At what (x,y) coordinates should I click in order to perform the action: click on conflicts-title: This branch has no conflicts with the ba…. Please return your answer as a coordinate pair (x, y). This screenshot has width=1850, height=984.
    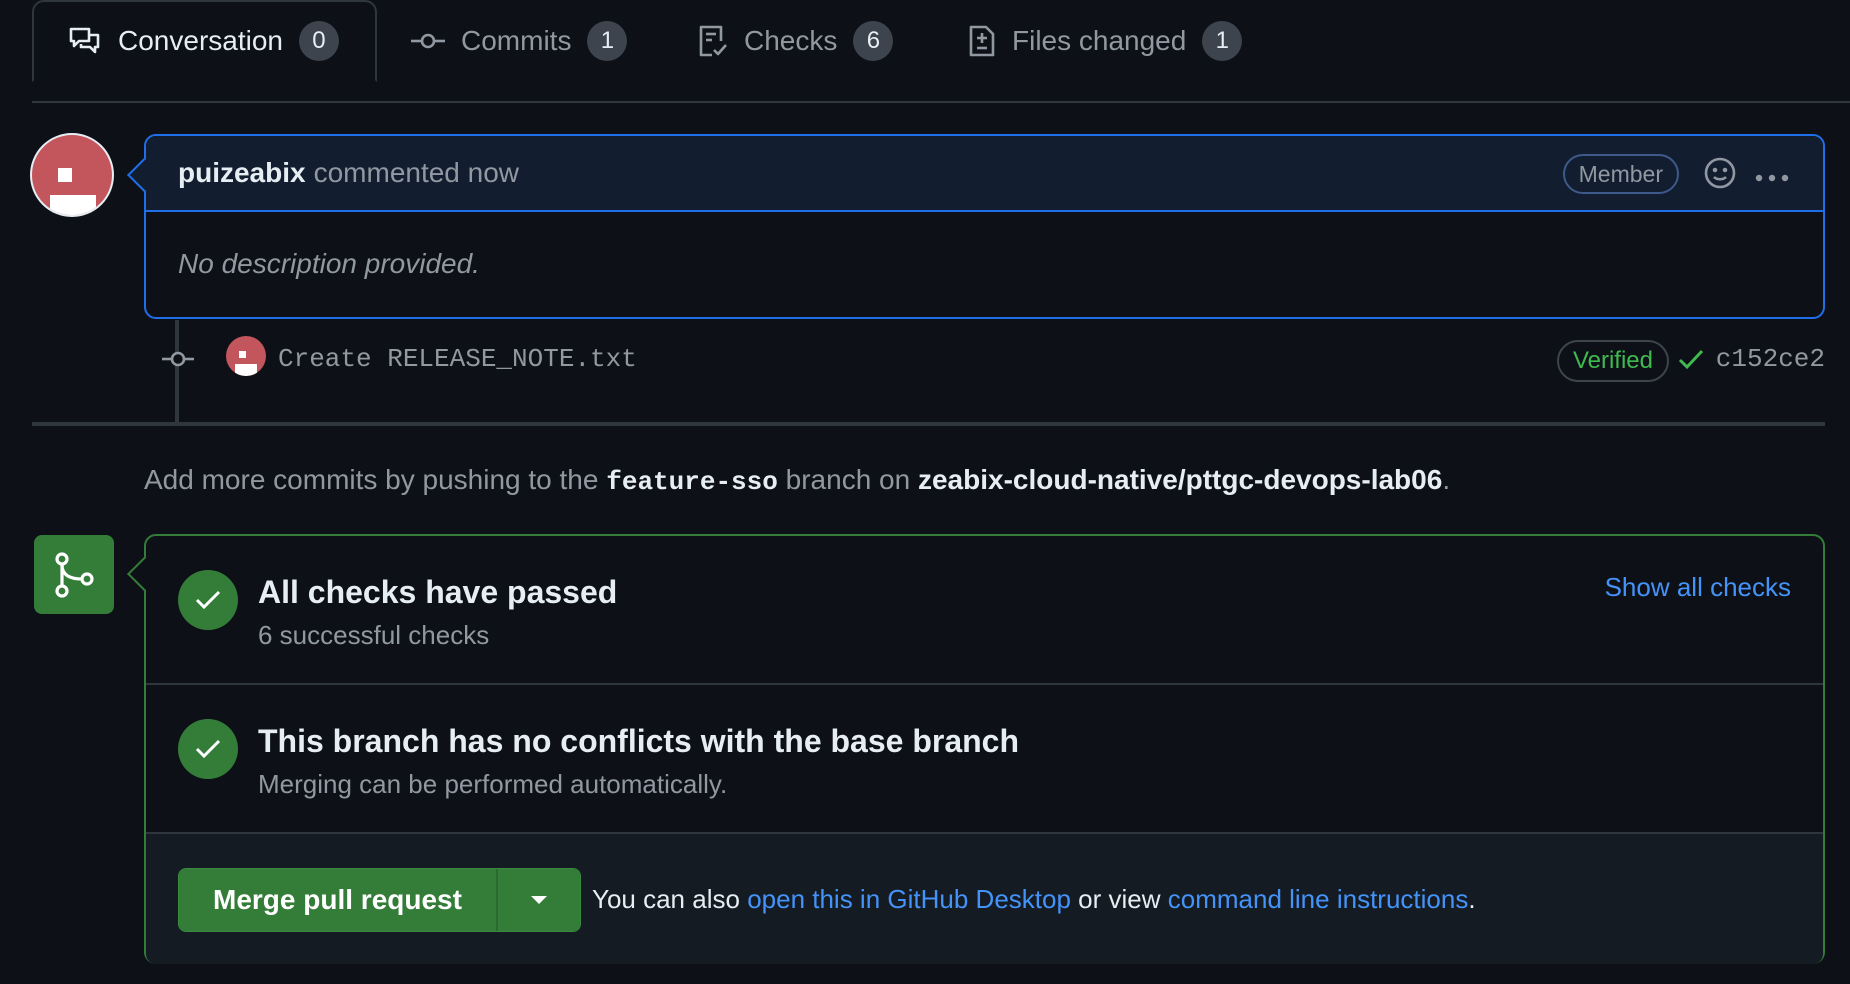
    Looking at the image, I should click on (639, 741).